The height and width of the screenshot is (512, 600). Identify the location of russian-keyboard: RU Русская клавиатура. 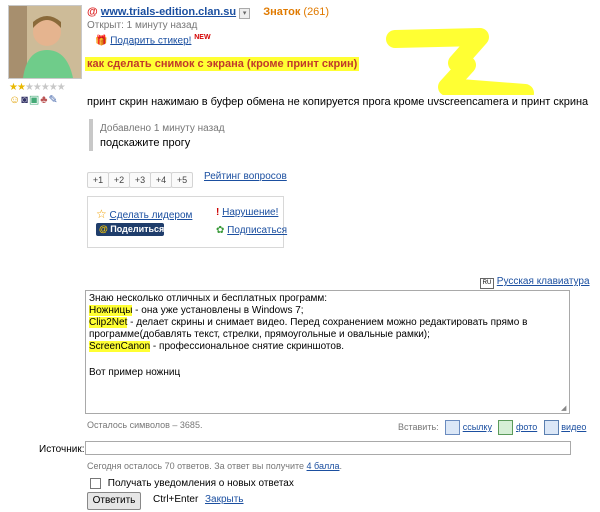
(535, 282).